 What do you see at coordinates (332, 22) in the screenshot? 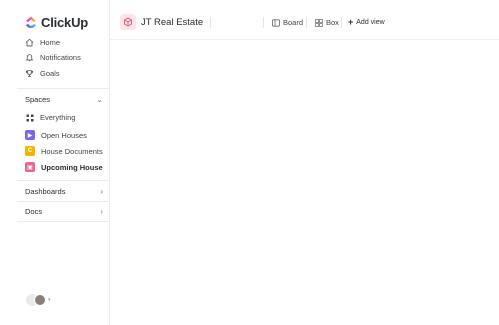
I see `tab-box-label: Box` at bounding box center [332, 22].